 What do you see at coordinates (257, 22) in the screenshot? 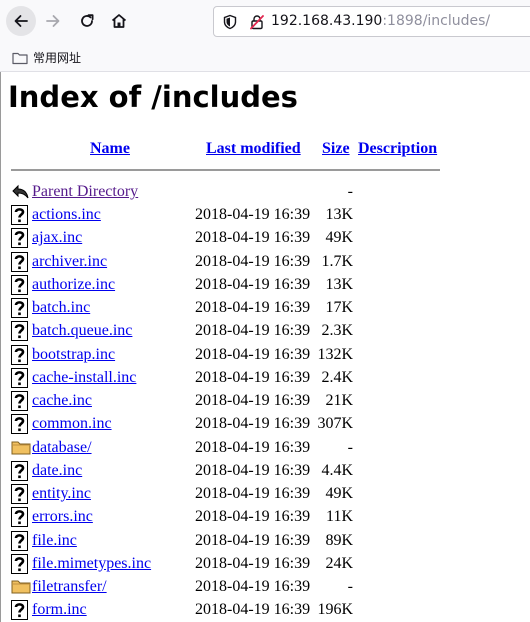
I see `insecure-lock-icon` at bounding box center [257, 22].